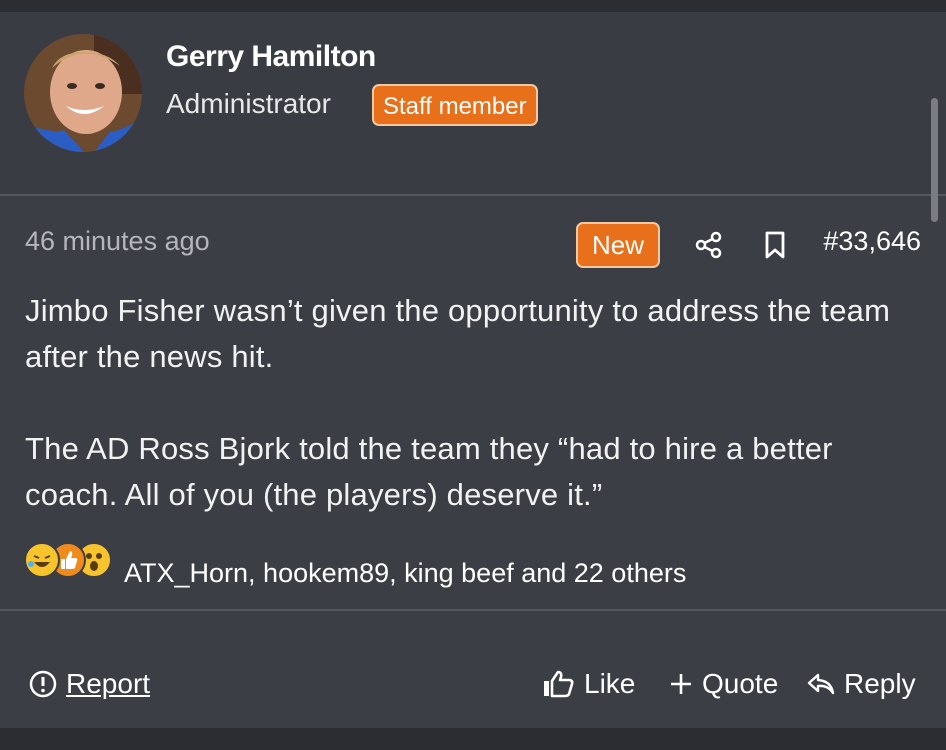 This screenshot has width=946, height=750. I want to click on reply-label: Reply, so click(880, 683).